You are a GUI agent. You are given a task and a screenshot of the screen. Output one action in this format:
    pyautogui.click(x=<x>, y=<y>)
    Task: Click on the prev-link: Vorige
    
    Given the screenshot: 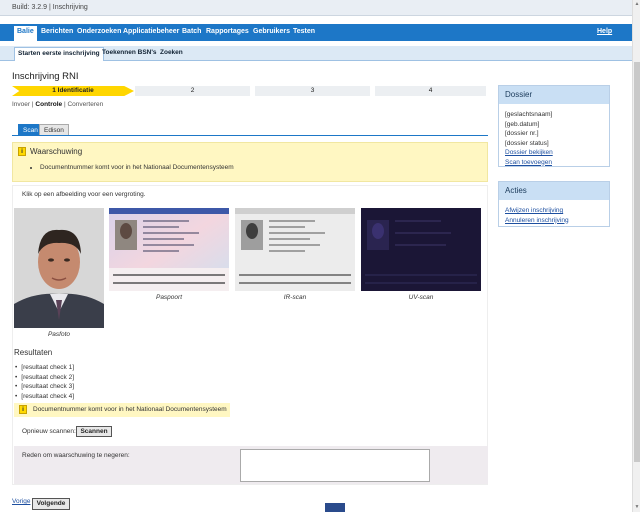 What is the action you would take?
    pyautogui.click(x=21, y=501)
    